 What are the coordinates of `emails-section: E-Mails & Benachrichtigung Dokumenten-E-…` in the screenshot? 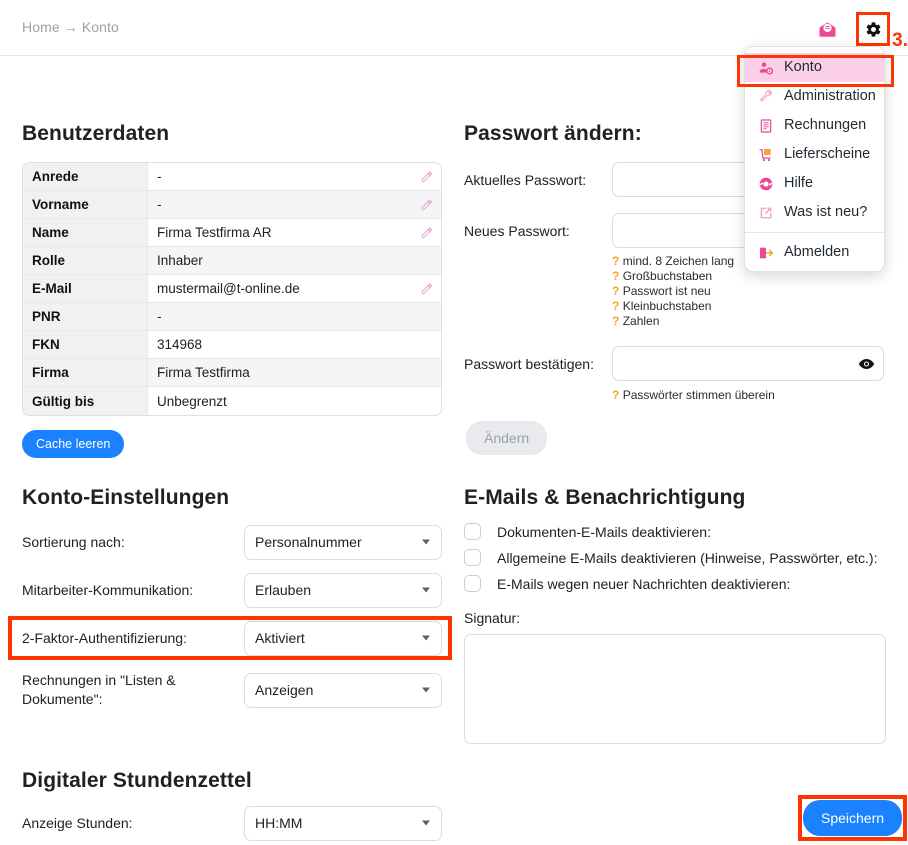 It's located at (679, 617).